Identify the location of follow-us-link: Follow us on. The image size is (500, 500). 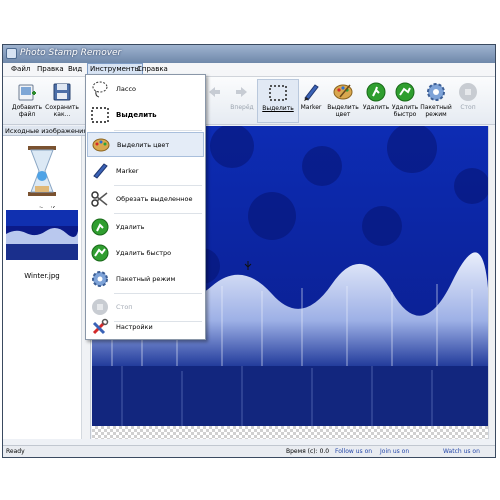
(353, 451).